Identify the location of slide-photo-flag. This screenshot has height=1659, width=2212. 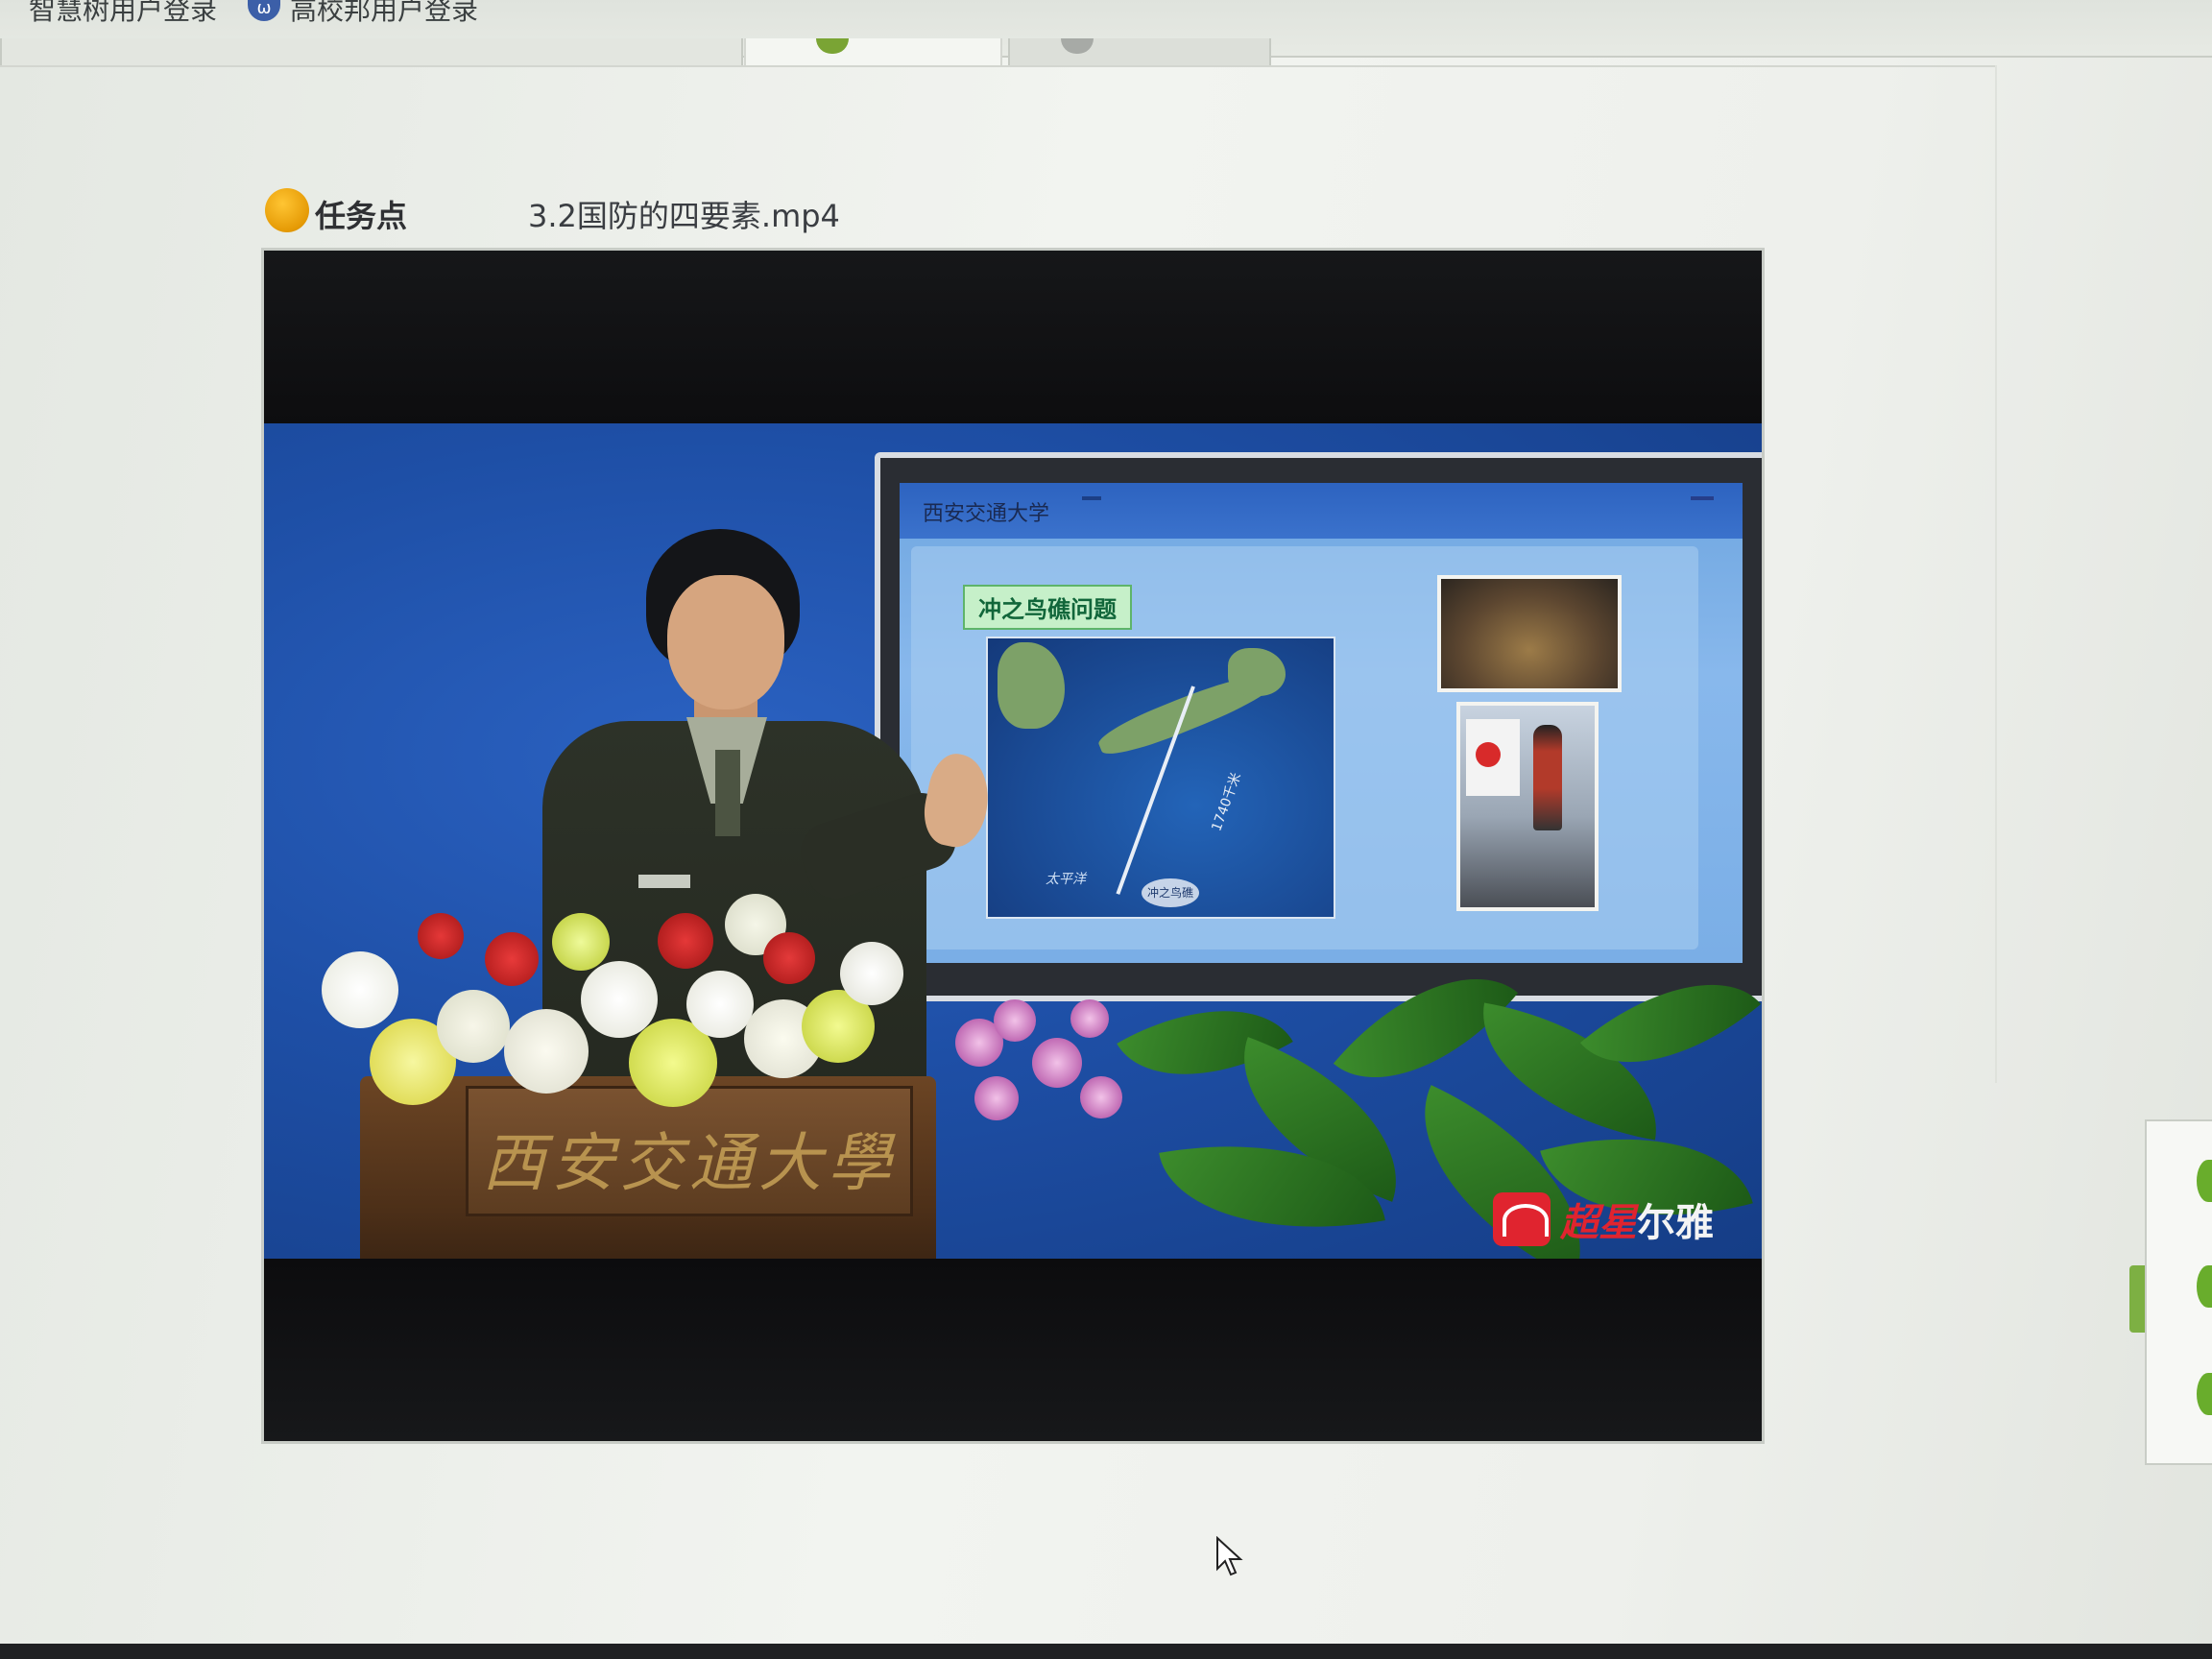
(1528, 806).